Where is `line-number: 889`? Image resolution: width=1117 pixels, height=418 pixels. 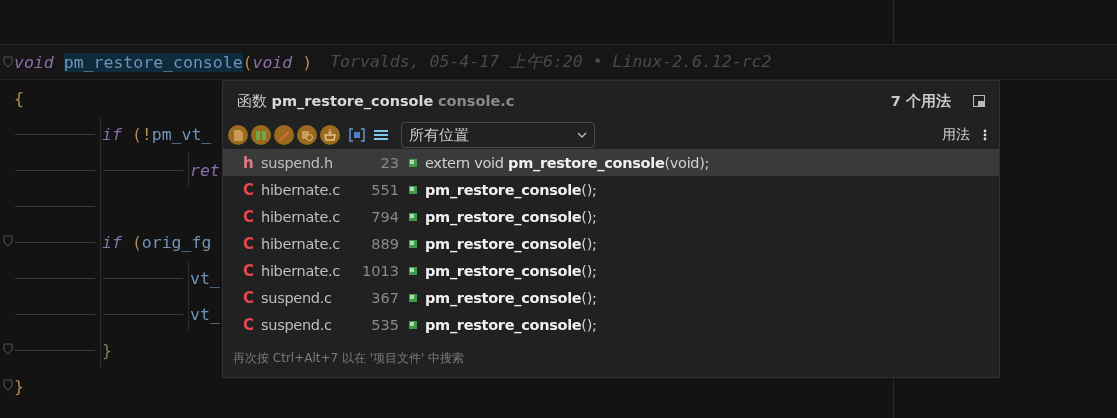
line-number: 889 is located at coordinates (384, 243).